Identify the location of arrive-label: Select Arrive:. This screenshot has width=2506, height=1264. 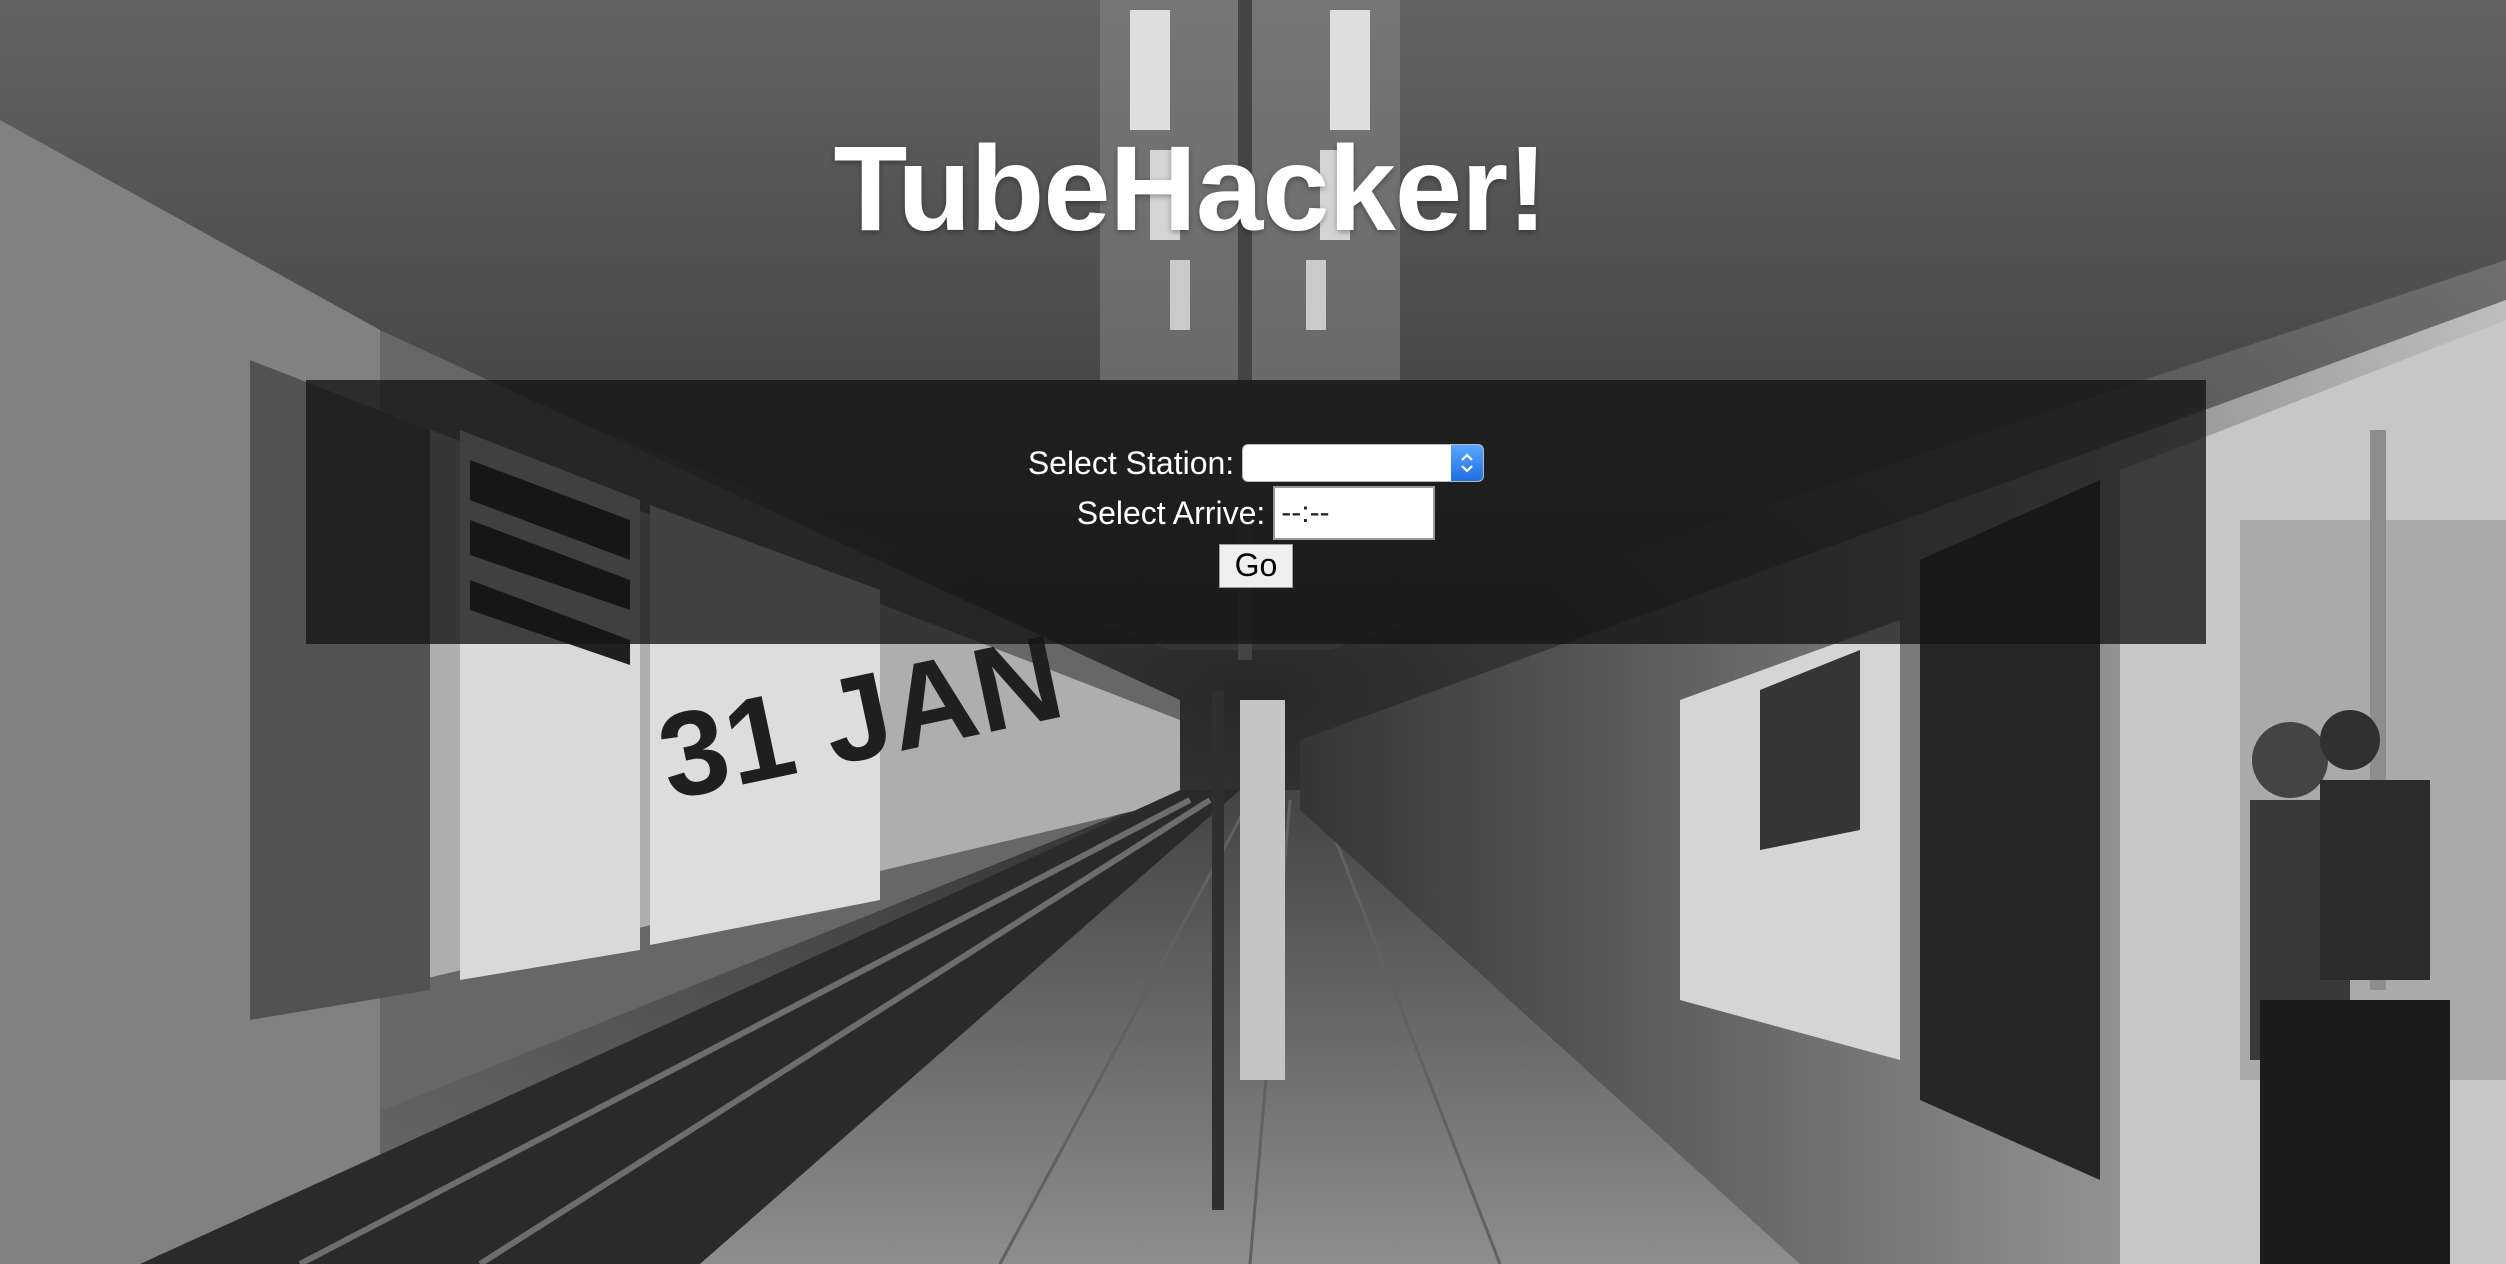
(1171, 512).